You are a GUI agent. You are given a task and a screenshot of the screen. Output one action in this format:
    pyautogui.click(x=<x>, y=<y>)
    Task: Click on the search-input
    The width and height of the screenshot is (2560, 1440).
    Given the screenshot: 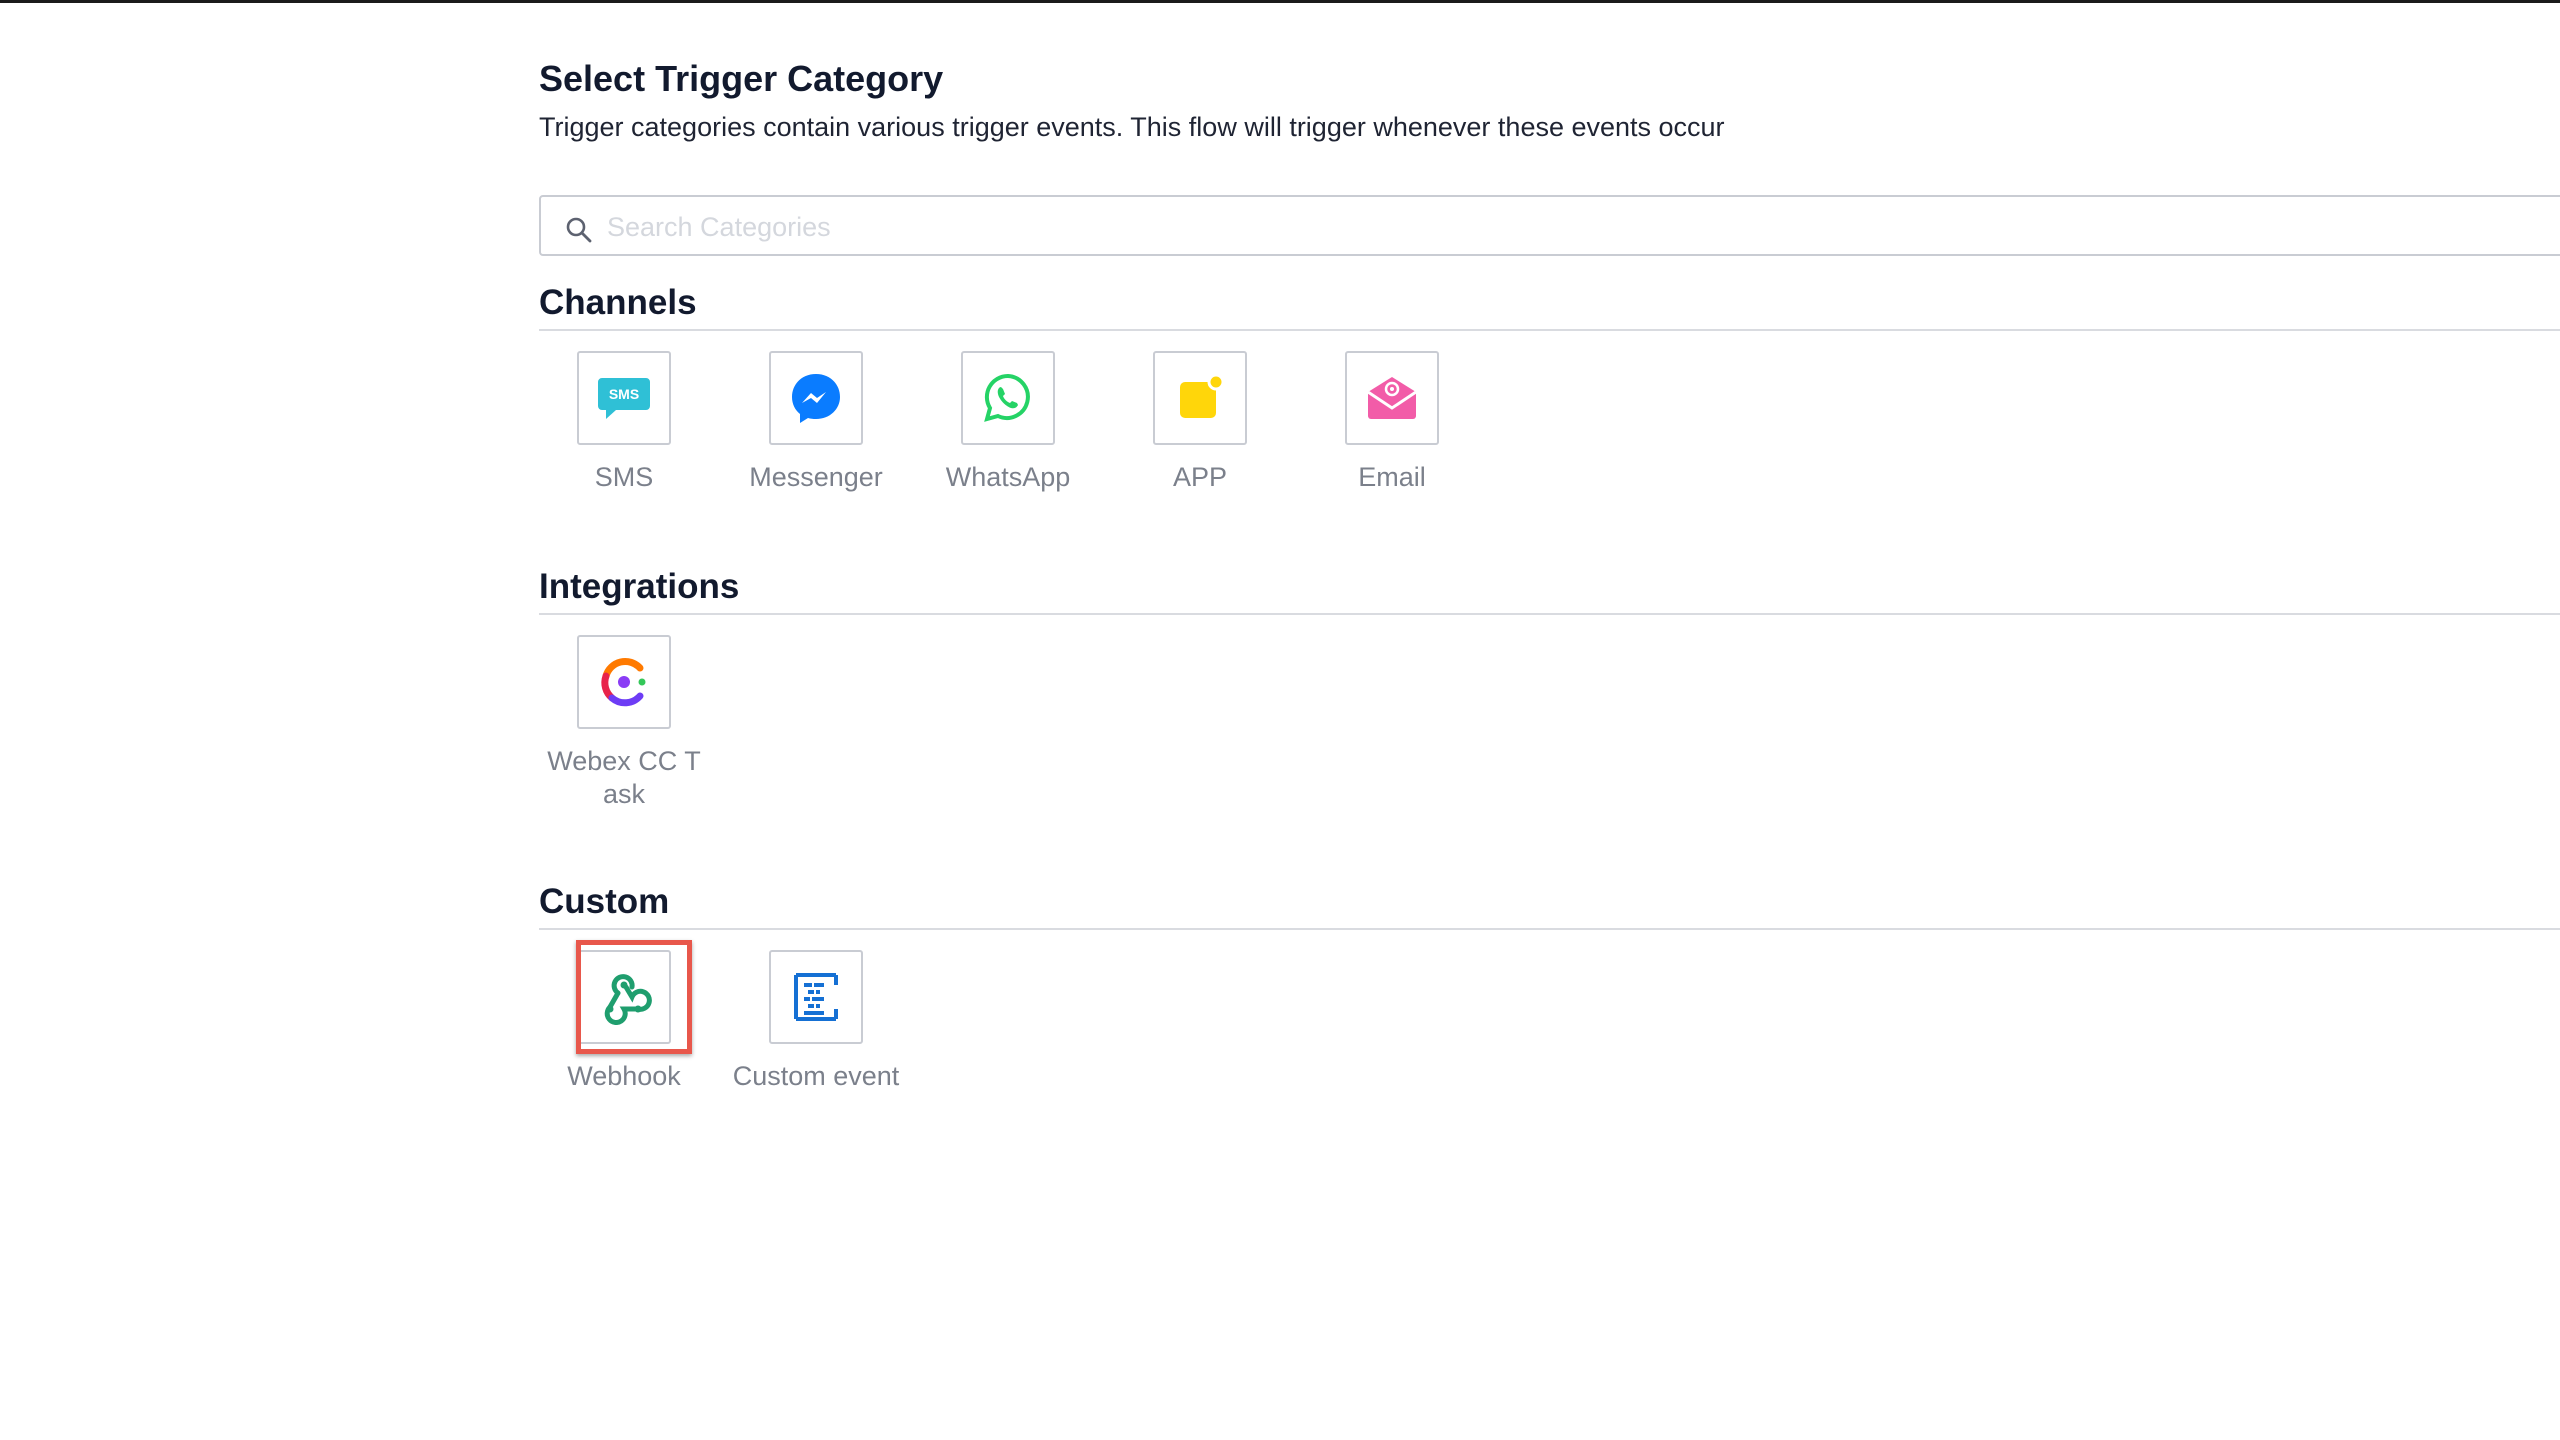 What is the action you would take?
    pyautogui.click(x=1557, y=227)
    